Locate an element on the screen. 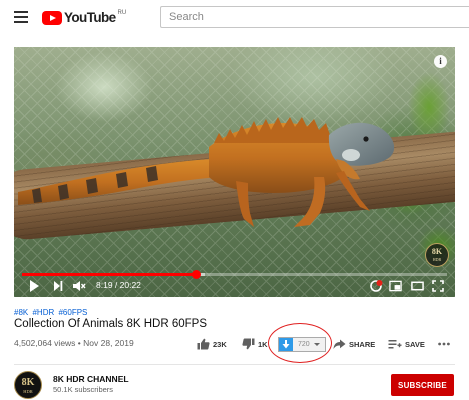 The image size is (469, 400). masthead: YouTube RU is located at coordinates (234, 18).